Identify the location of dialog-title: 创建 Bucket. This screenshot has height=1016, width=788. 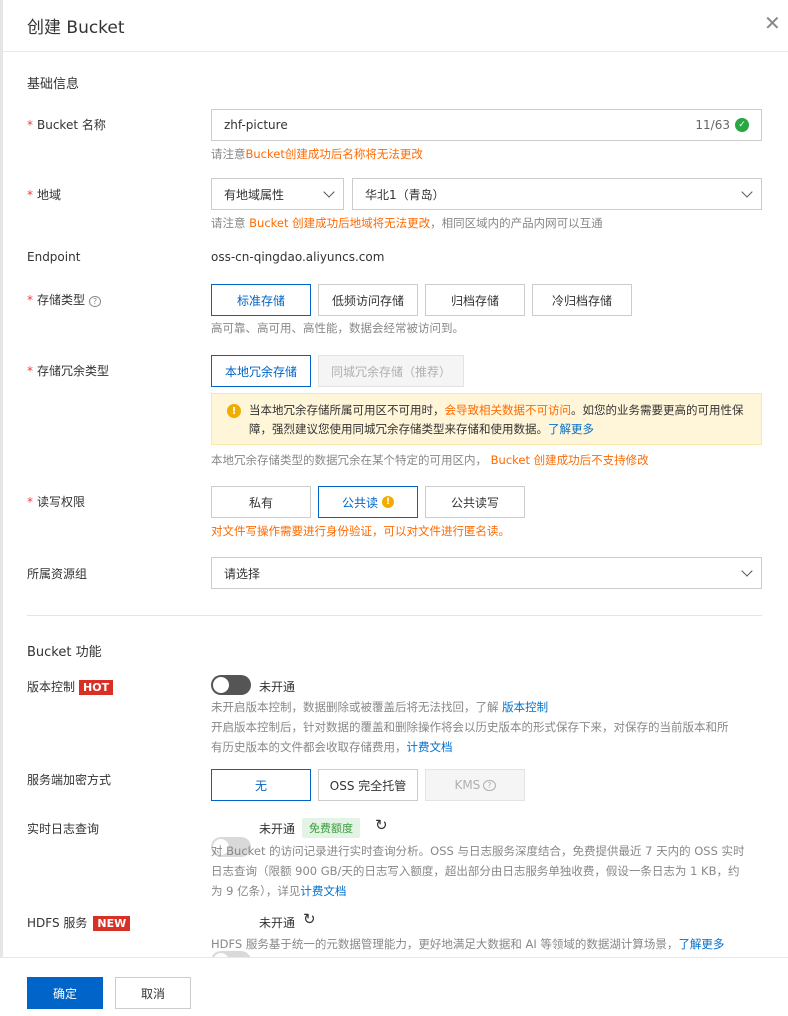
(76, 28).